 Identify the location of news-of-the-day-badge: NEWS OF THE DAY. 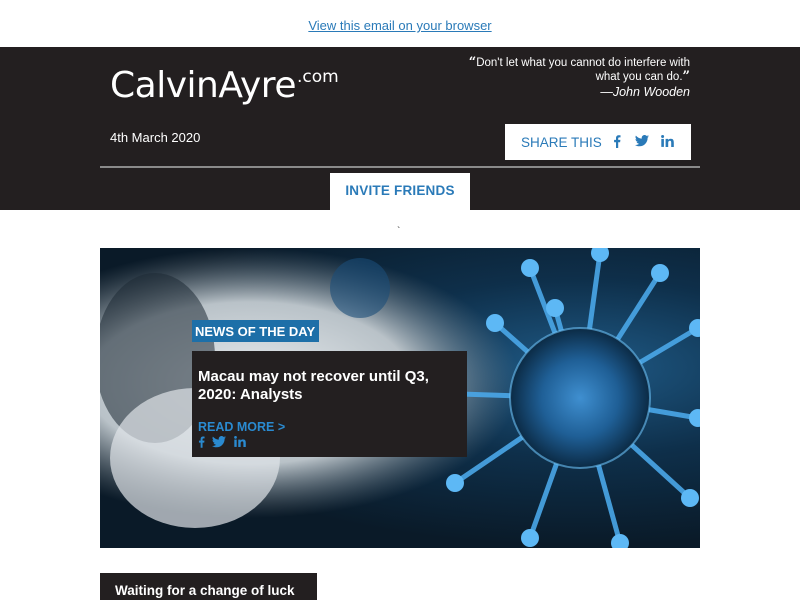
(256, 331).